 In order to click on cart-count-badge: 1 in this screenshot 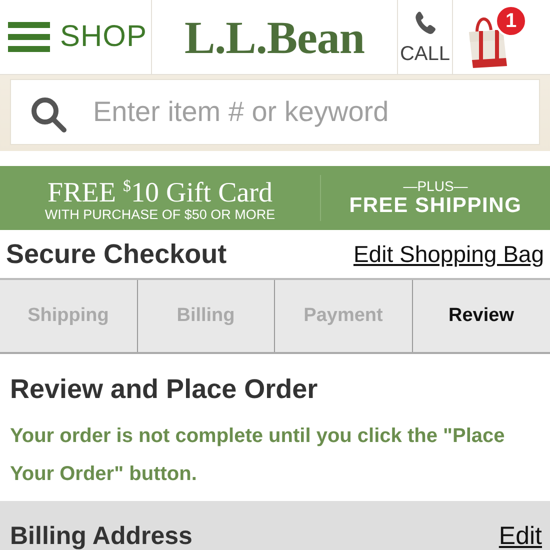, I will do `click(511, 21)`.